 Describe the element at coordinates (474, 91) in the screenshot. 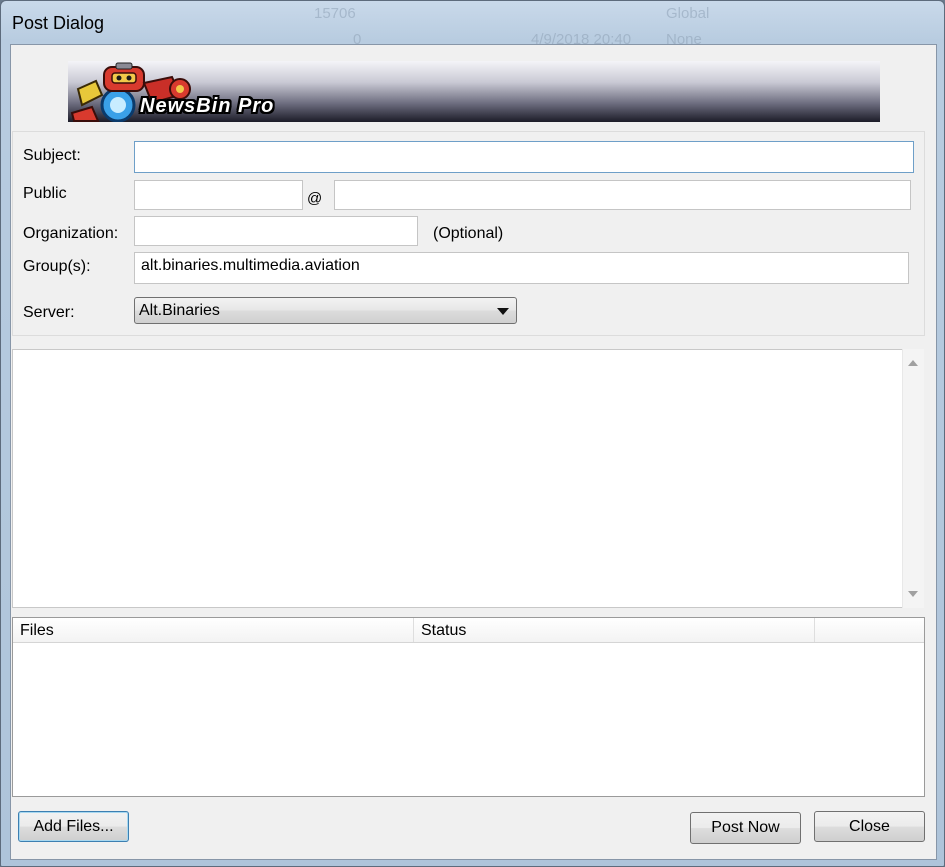

I see `newsbin-pro-banner: NewsBin Pro` at that location.